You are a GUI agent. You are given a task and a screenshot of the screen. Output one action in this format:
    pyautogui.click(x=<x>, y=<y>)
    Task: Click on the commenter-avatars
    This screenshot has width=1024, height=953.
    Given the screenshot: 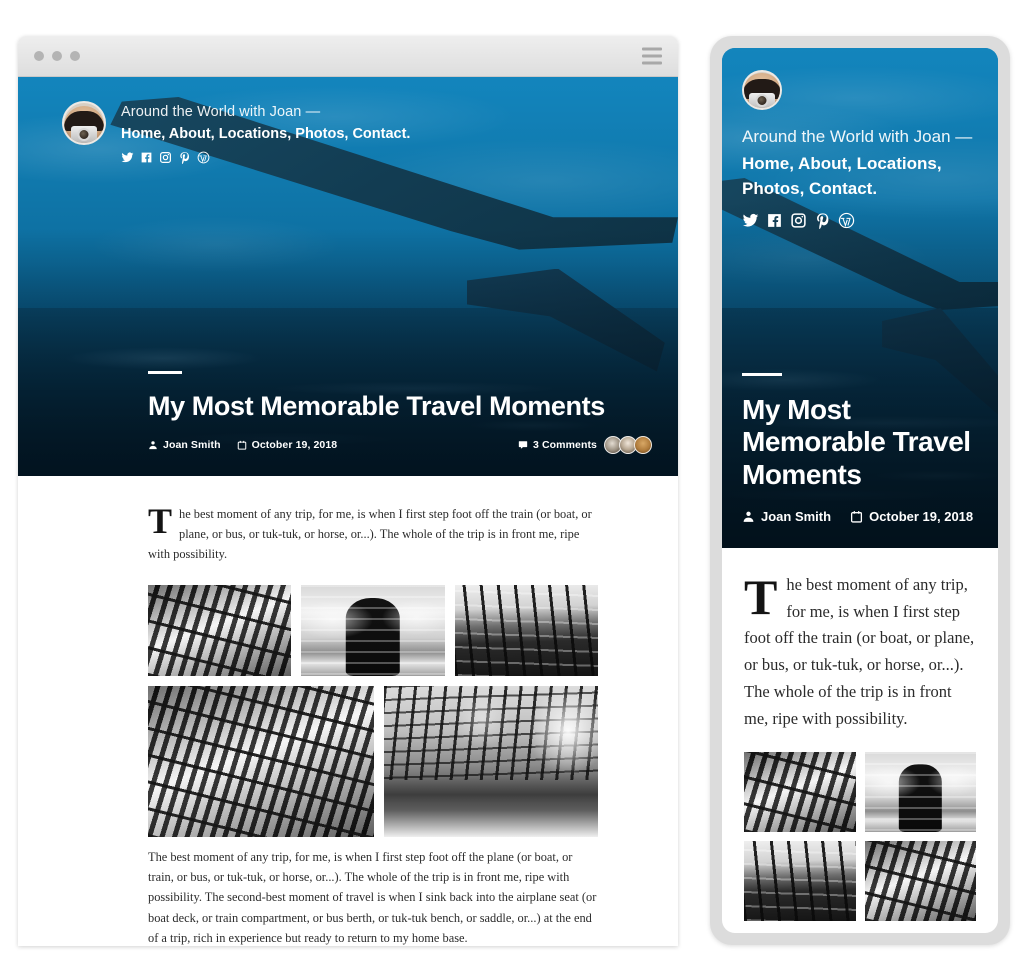 What is the action you would take?
    pyautogui.click(x=628, y=445)
    